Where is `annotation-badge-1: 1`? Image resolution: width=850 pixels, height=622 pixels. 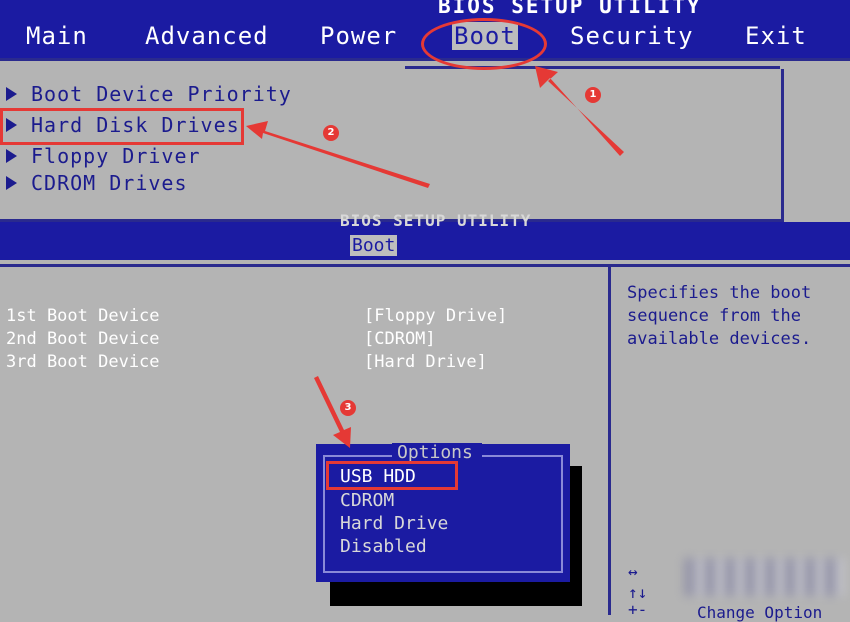
annotation-badge-1: 1 is located at coordinates (593, 95).